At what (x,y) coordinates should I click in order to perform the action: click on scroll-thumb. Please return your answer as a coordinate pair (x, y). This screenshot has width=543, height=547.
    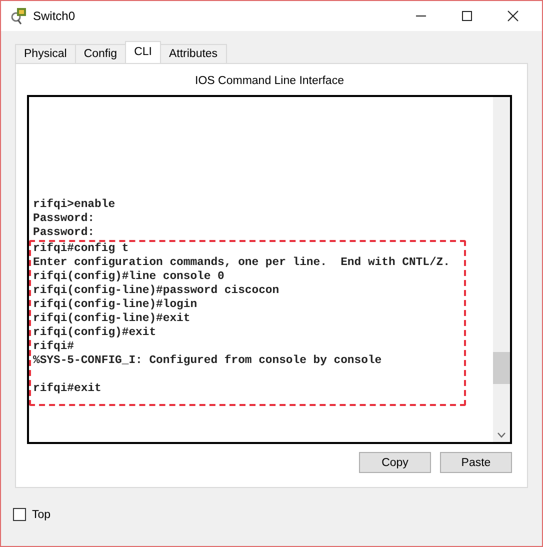
    Looking at the image, I should click on (501, 368).